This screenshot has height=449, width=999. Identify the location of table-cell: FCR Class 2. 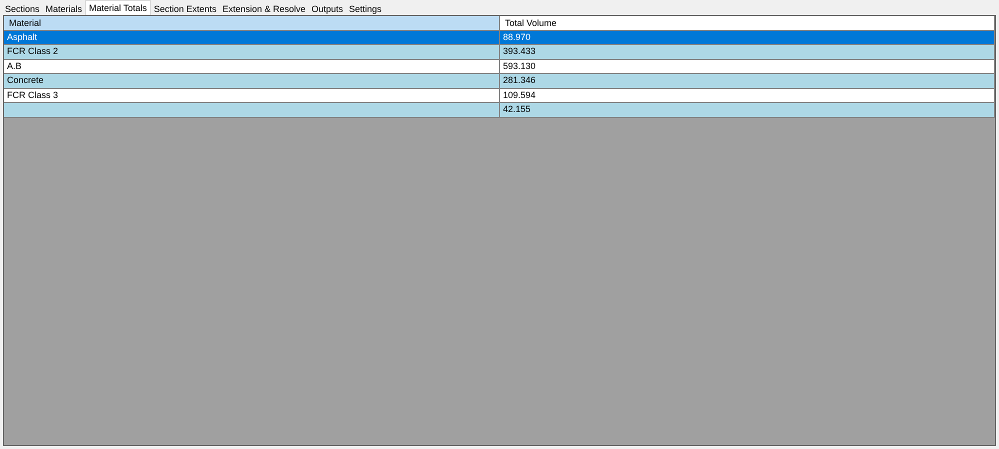
(252, 52).